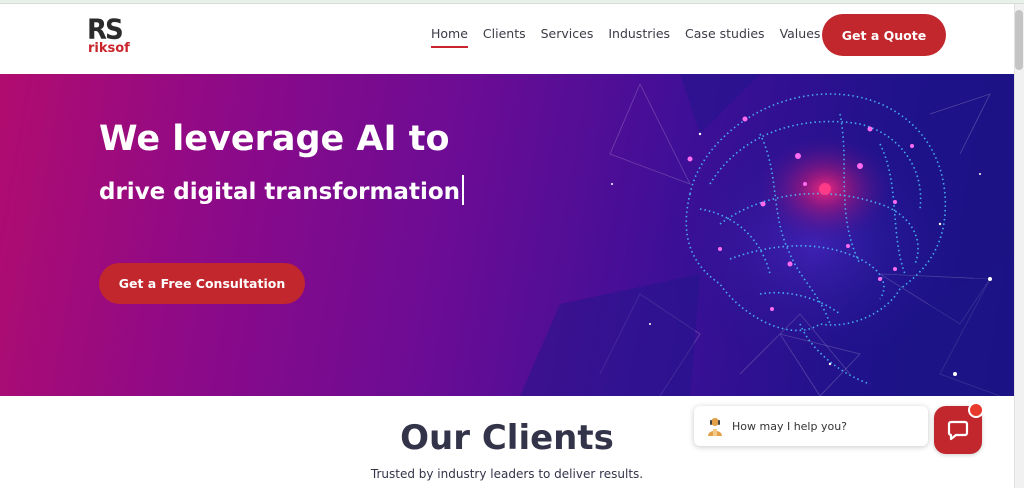 This screenshot has width=1024, height=488. Describe the element at coordinates (449, 36) in the screenshot. I see `nav-item-home: Home` at that location.